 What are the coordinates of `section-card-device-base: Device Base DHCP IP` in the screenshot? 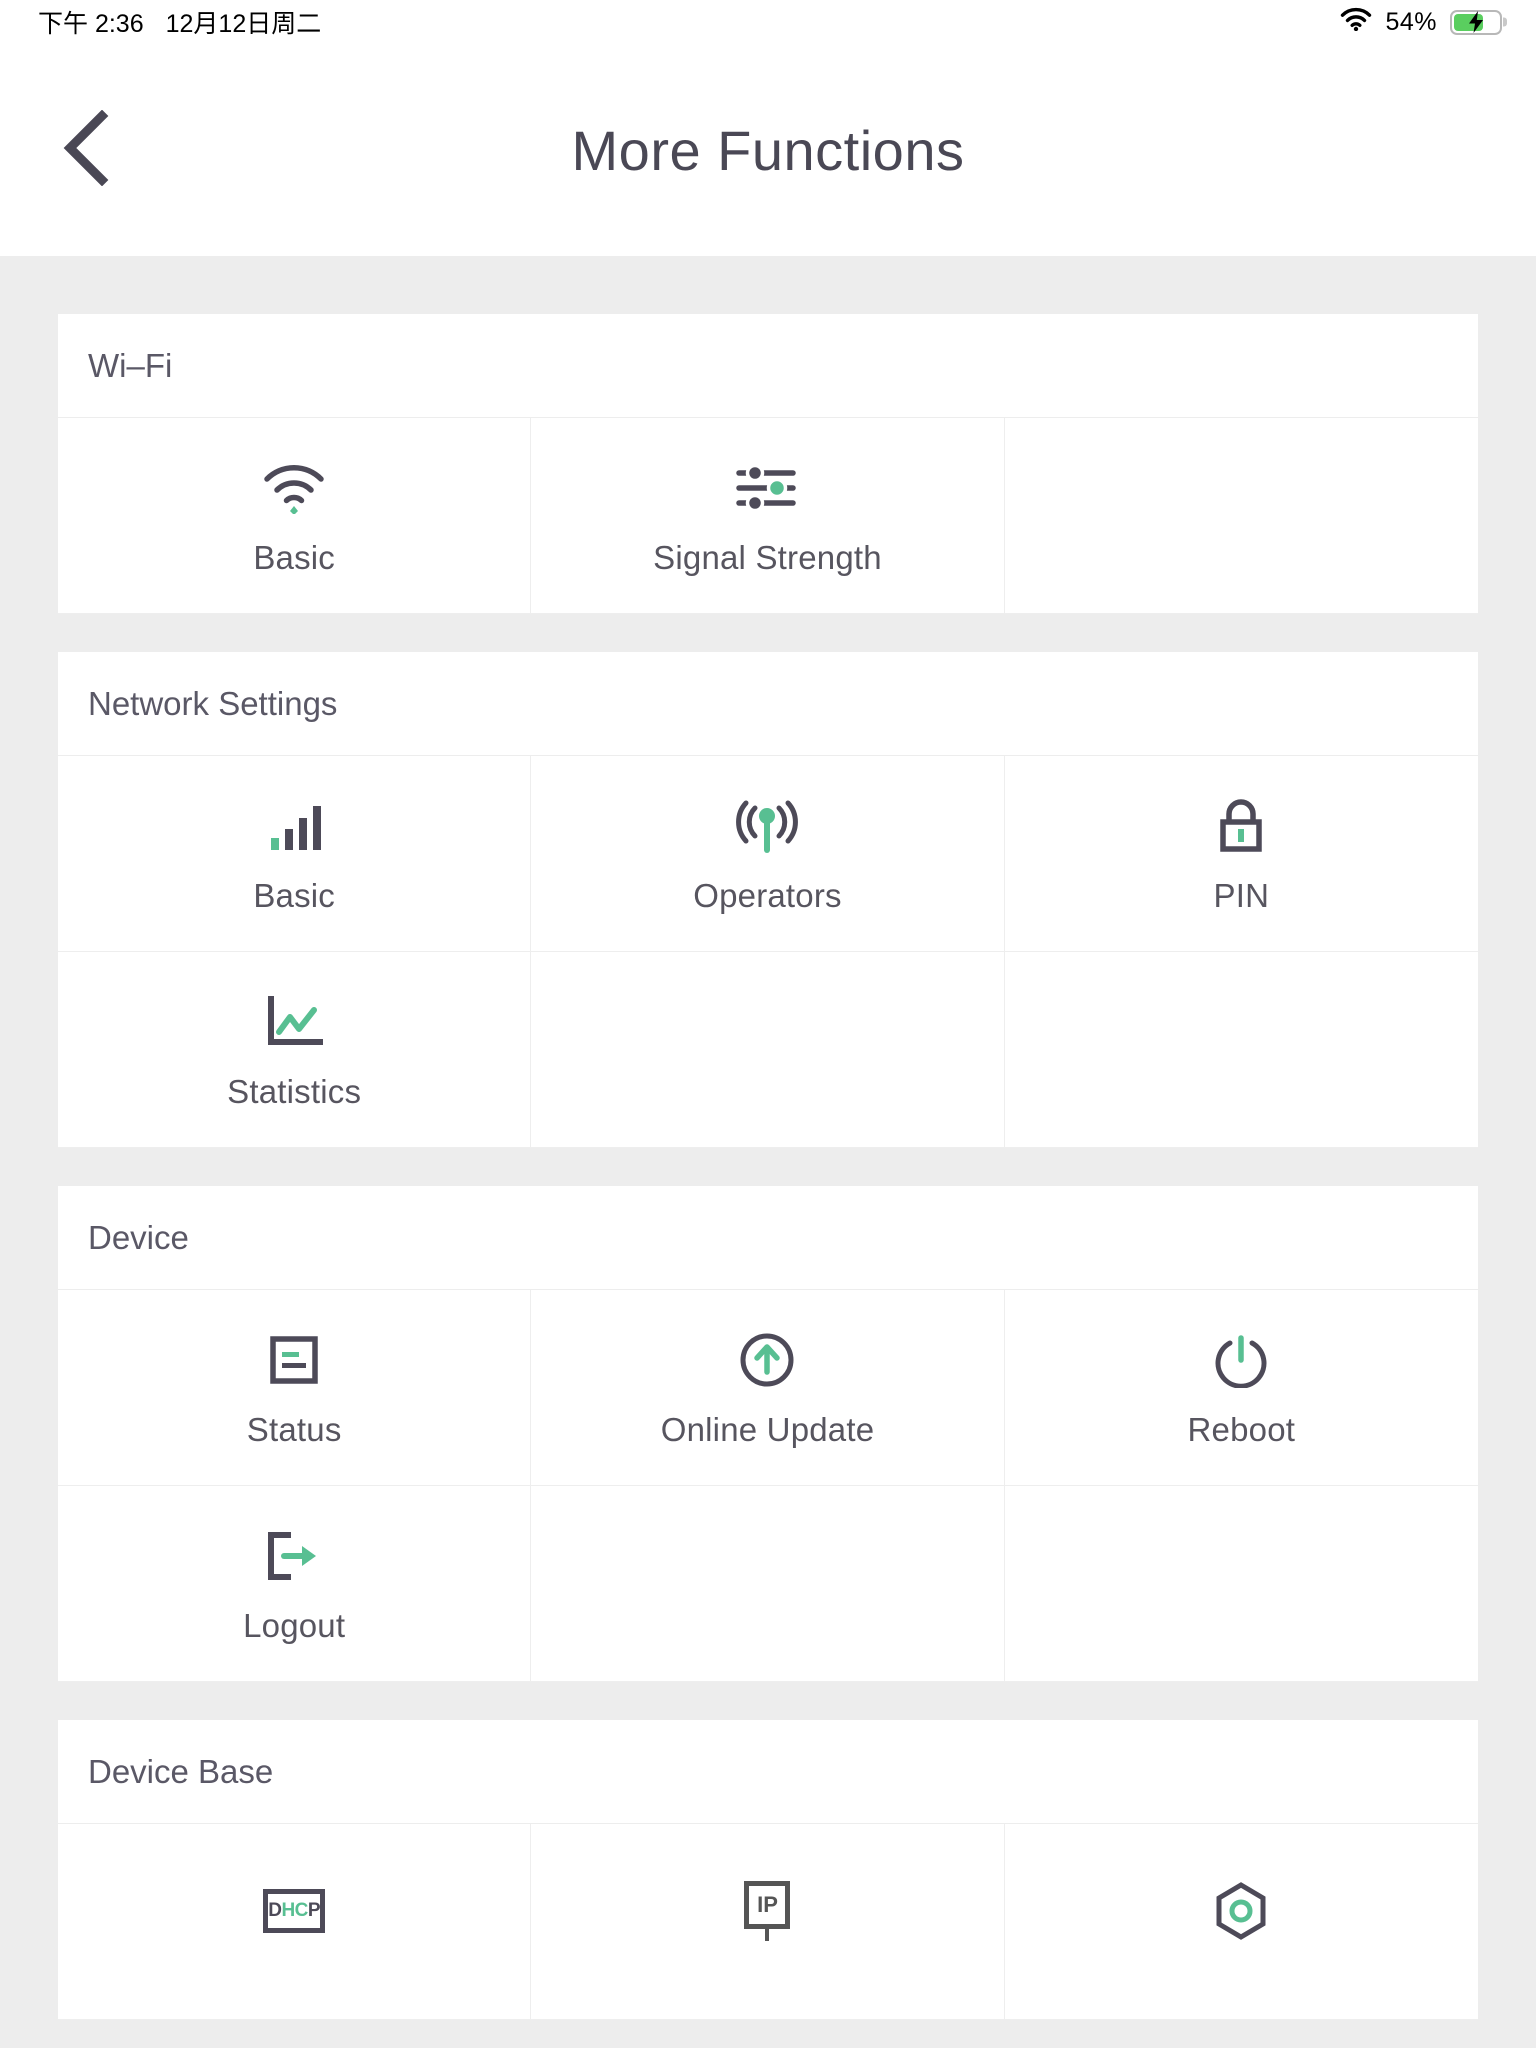 It's located at (768, 1870).